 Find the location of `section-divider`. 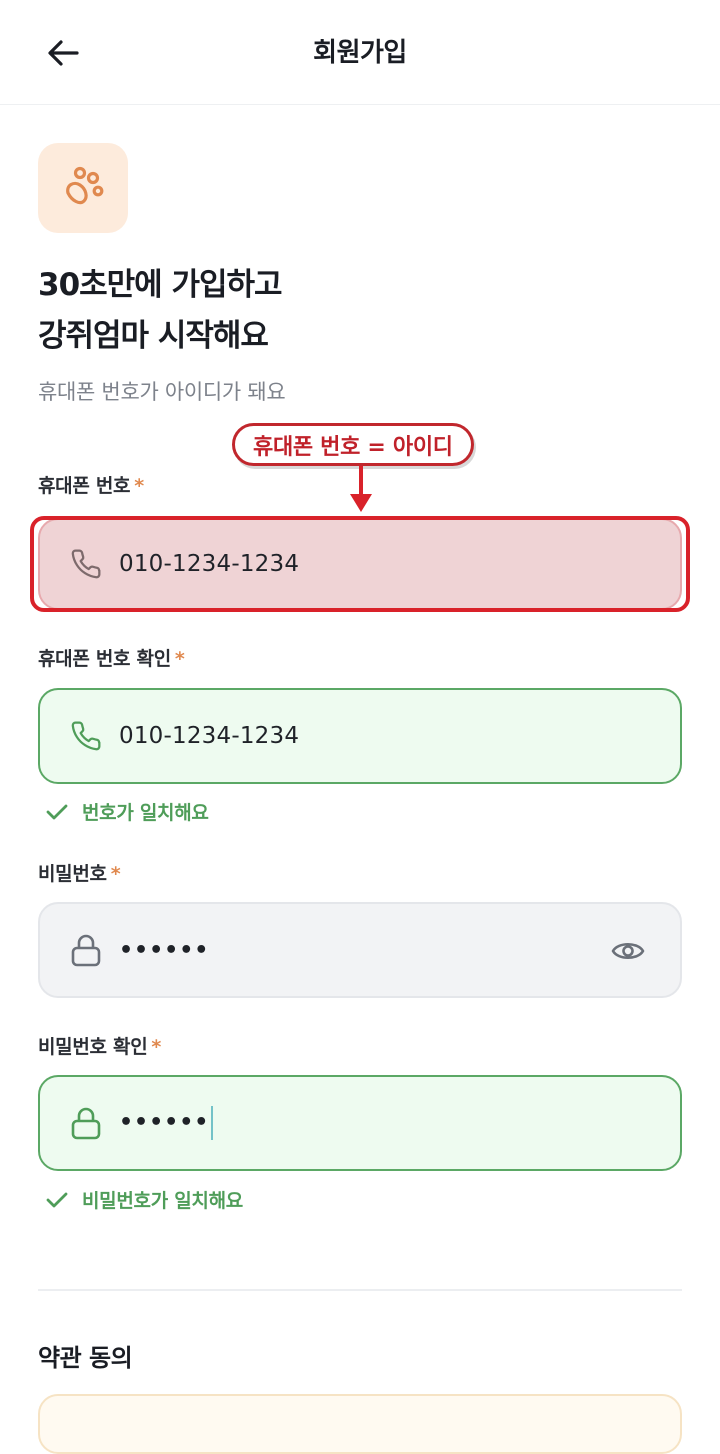

section-divider is located at coordinates (360, 1290).